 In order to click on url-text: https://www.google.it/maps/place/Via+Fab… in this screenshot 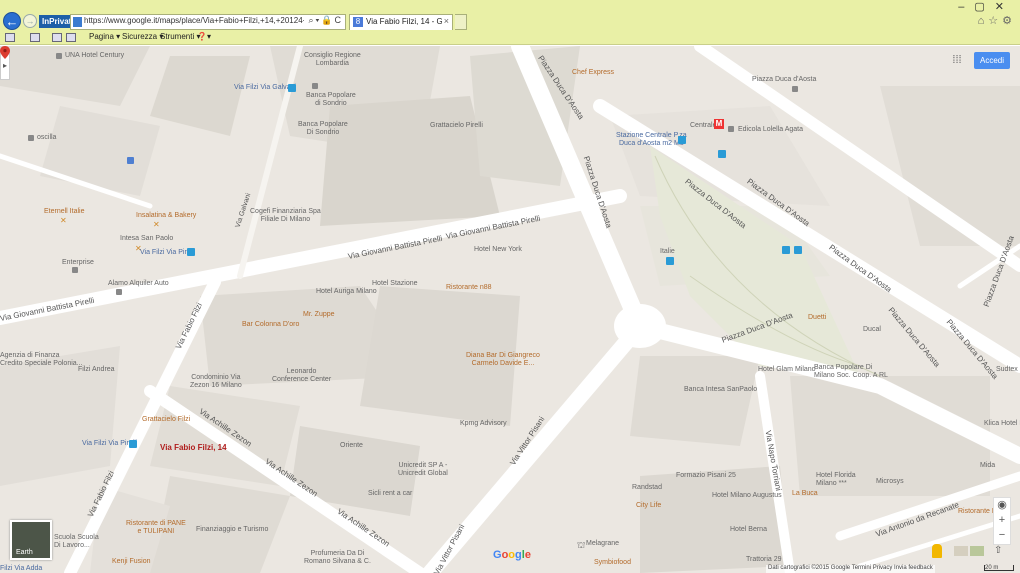, I will do `click(194, 20)`.